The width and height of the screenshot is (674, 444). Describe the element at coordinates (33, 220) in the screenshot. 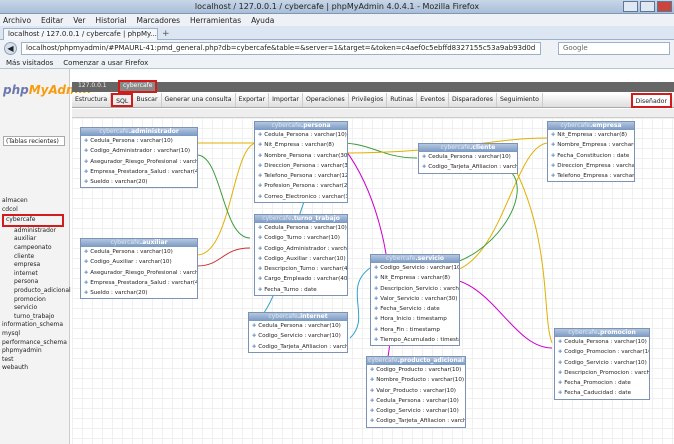

I see `tree-db-cybercafe: cybercafe` at that location.